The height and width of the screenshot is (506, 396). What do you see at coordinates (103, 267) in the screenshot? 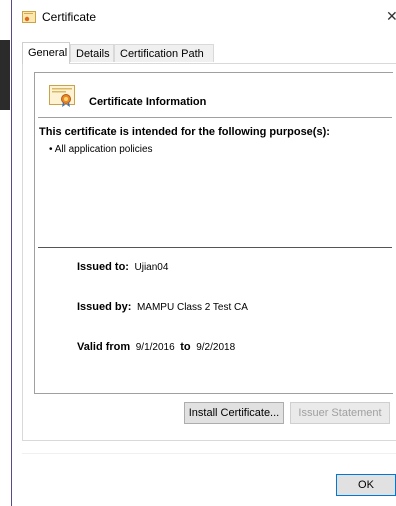
I see `issued-to-label: Issued to:` at bounding box center [103, 267].